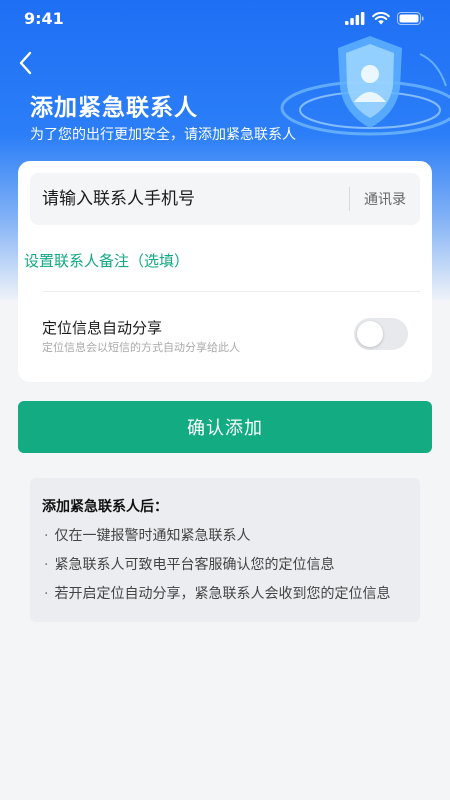  Describe the element at coordinates (385, 199) in the screenshot. I see `contacts-button: 通讯录` at that location.